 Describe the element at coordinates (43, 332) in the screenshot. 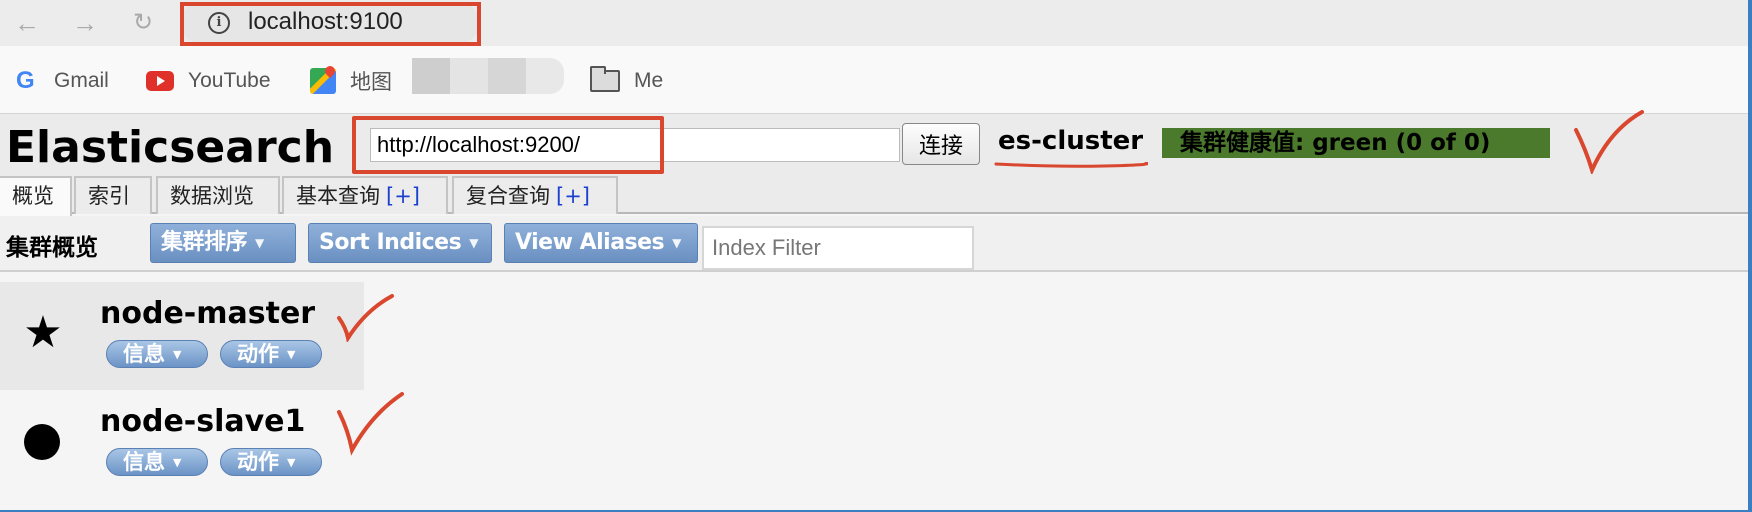

I see `star-icon: ★` at that location.